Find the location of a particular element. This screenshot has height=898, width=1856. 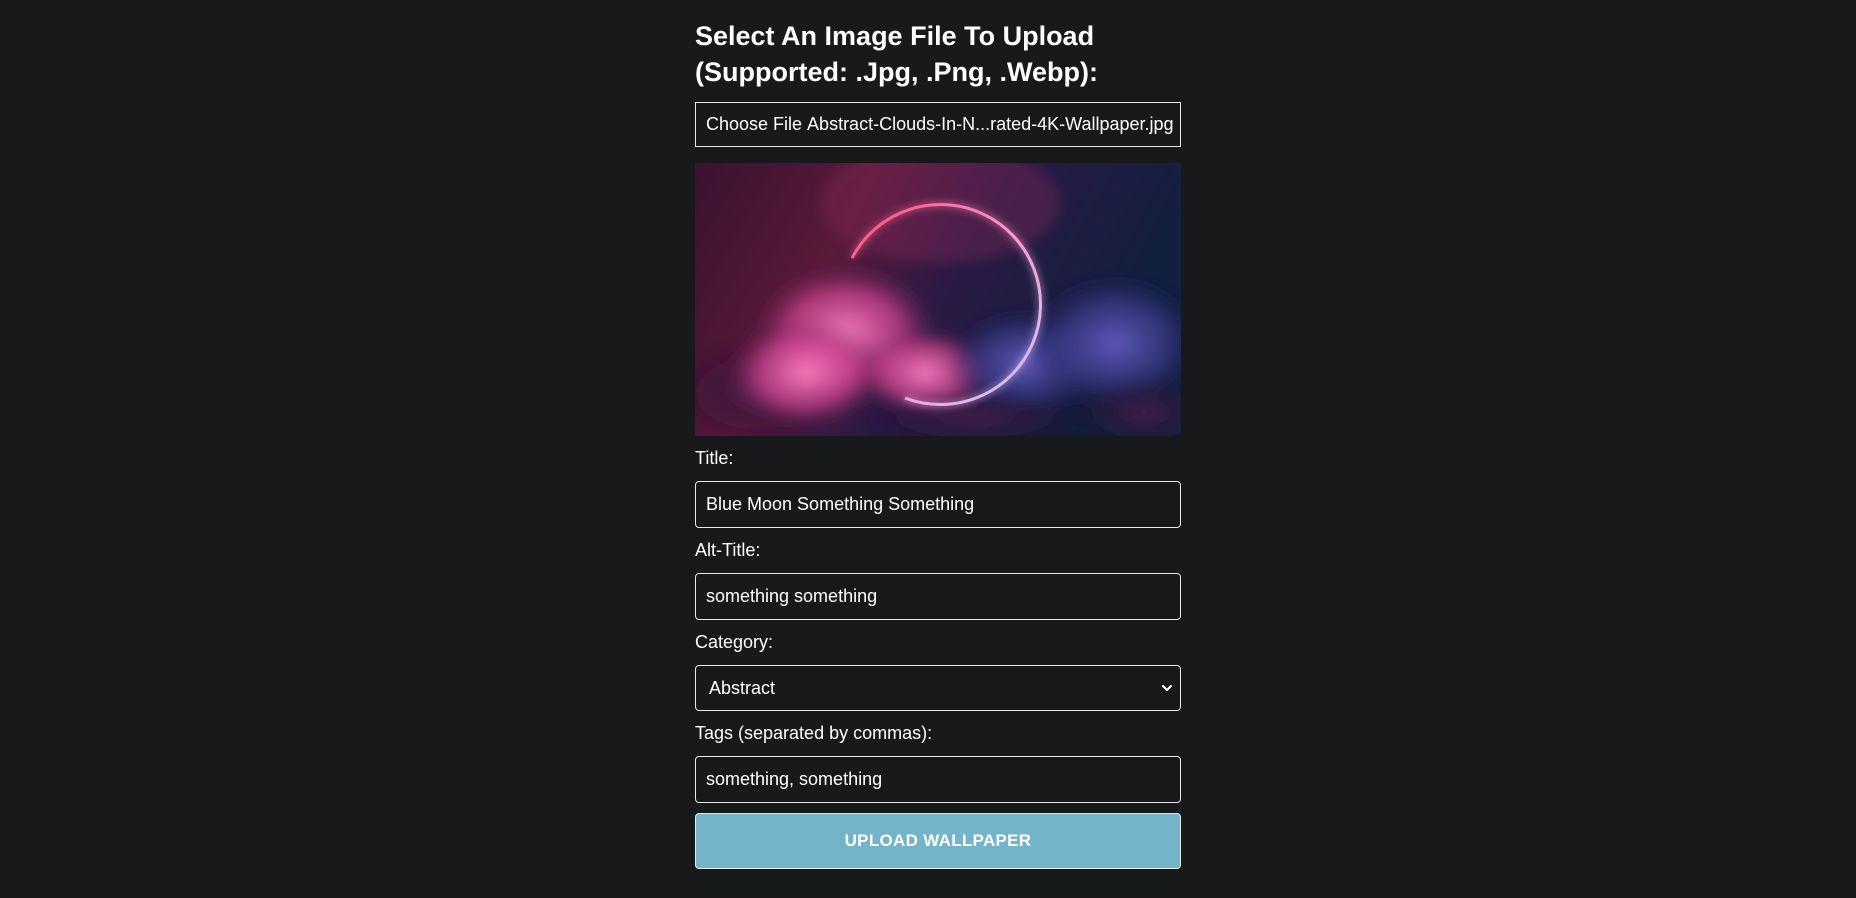

tags-label: Tags (separated by commas): is located at coordinates (814, 733).